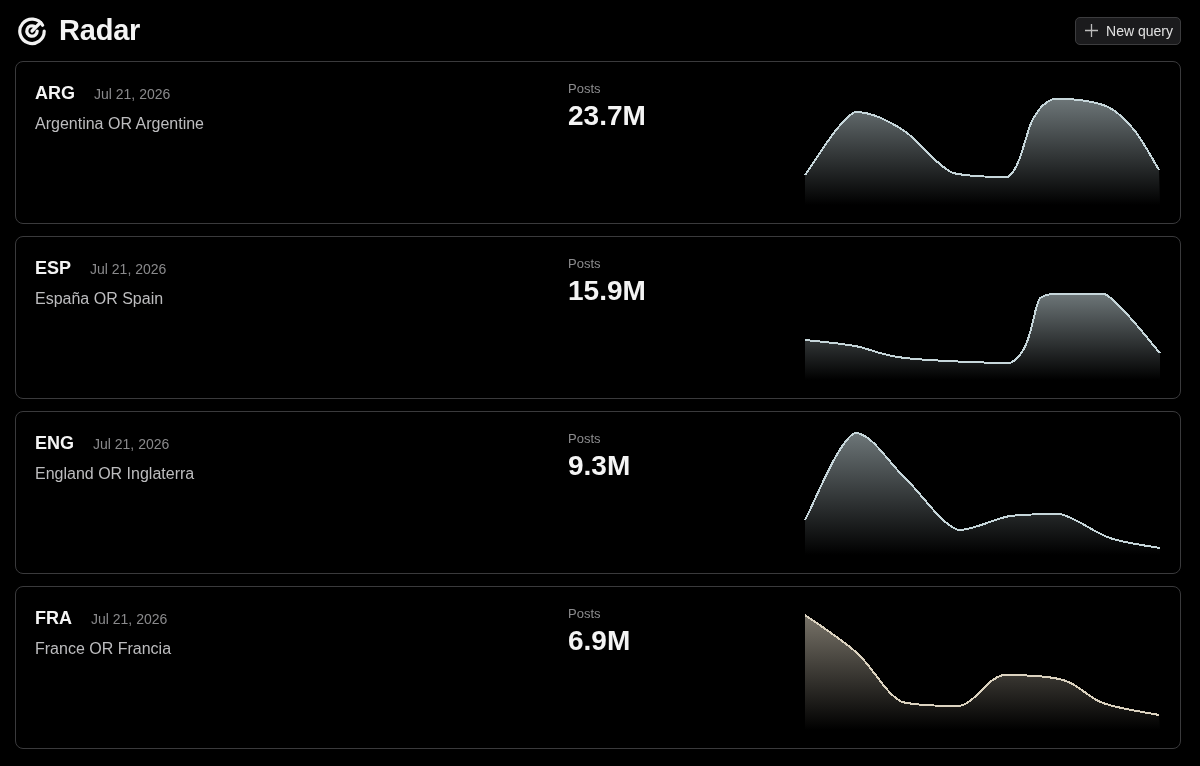  Describe the element at coordinates (607, 291) in the screenshot. I see `posts-count: 15.9M` at that location.